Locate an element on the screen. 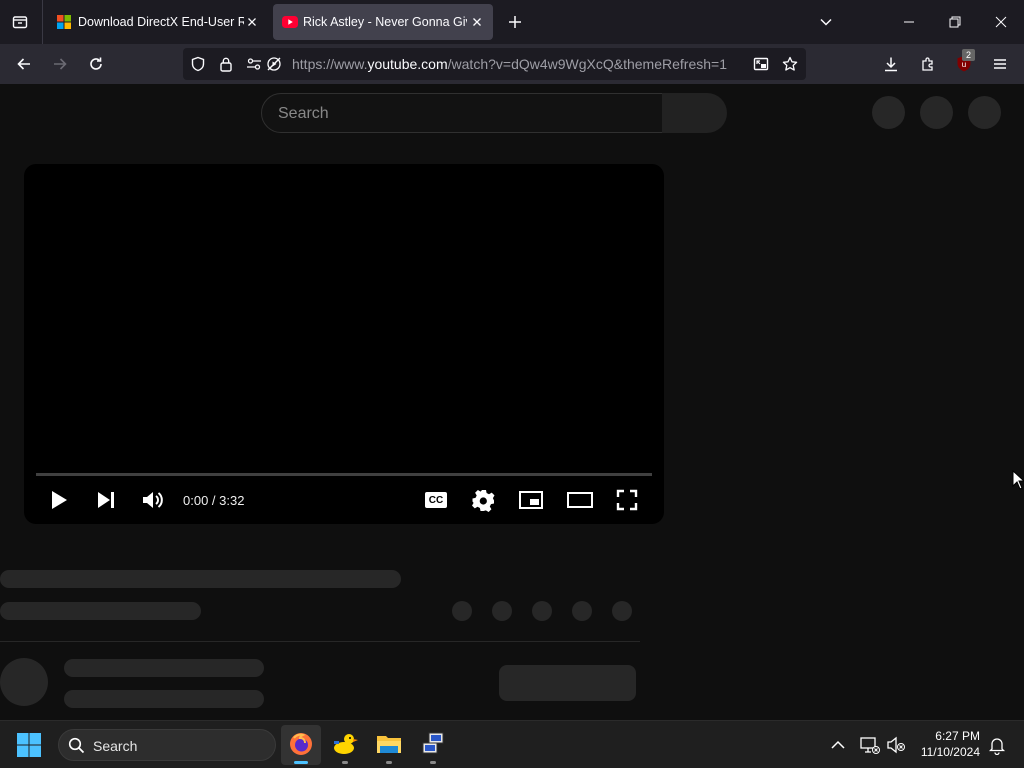 The height and width of the screenshot is (768, 1024). taskbar-search-box: Search is located at coordinates (167, 745).